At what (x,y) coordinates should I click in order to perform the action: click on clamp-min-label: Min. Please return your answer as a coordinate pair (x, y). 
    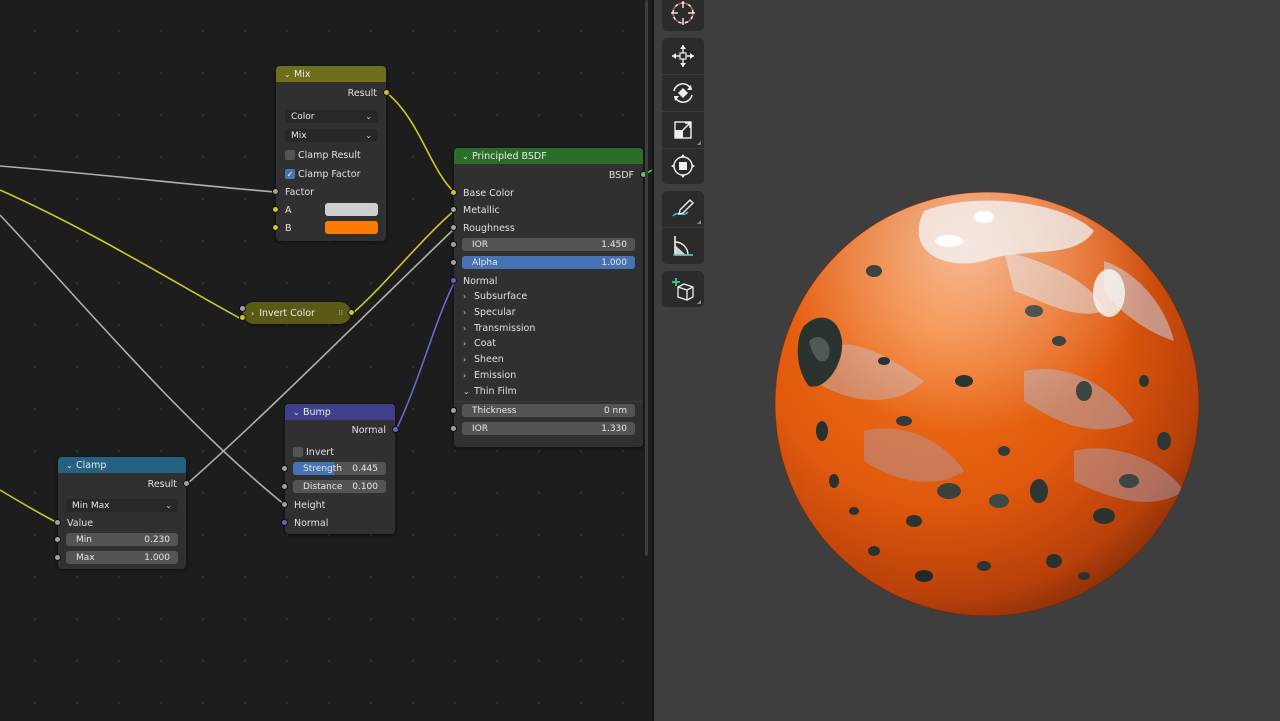
    Looking at the image, I should click on (84, 539).